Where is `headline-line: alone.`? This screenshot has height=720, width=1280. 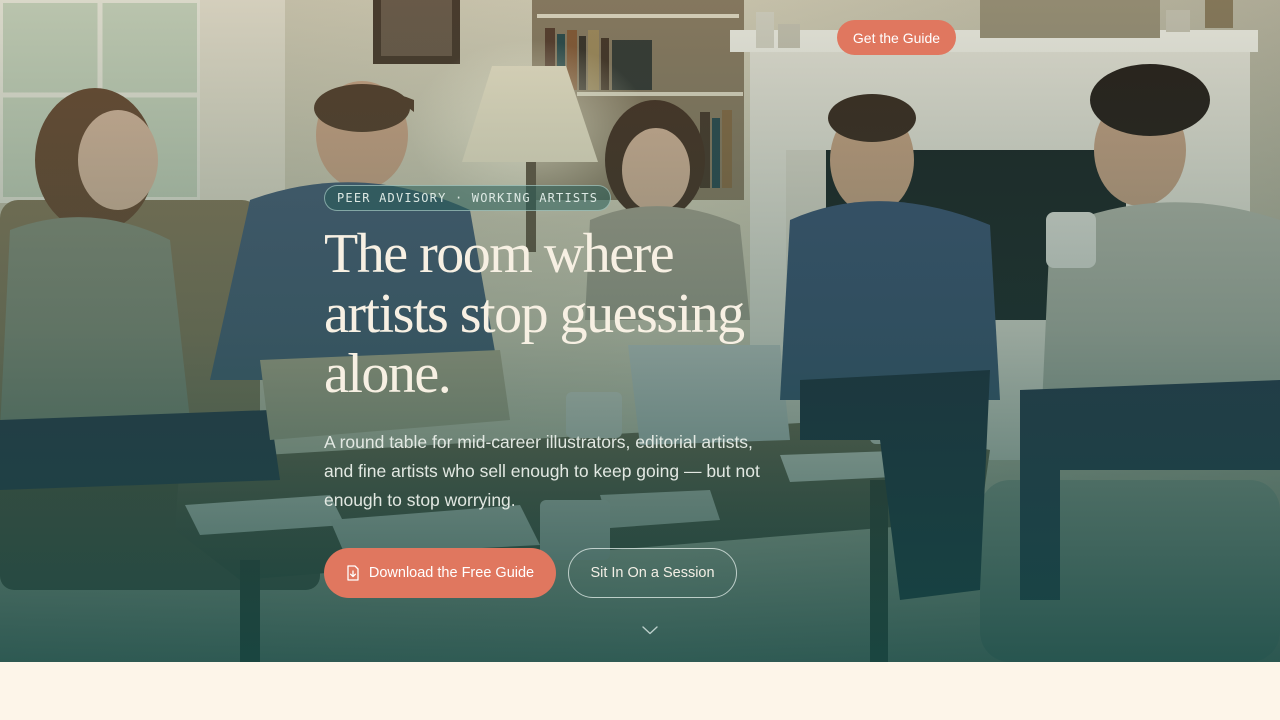
headline-line: alone. is located at coordinates (388, 374).